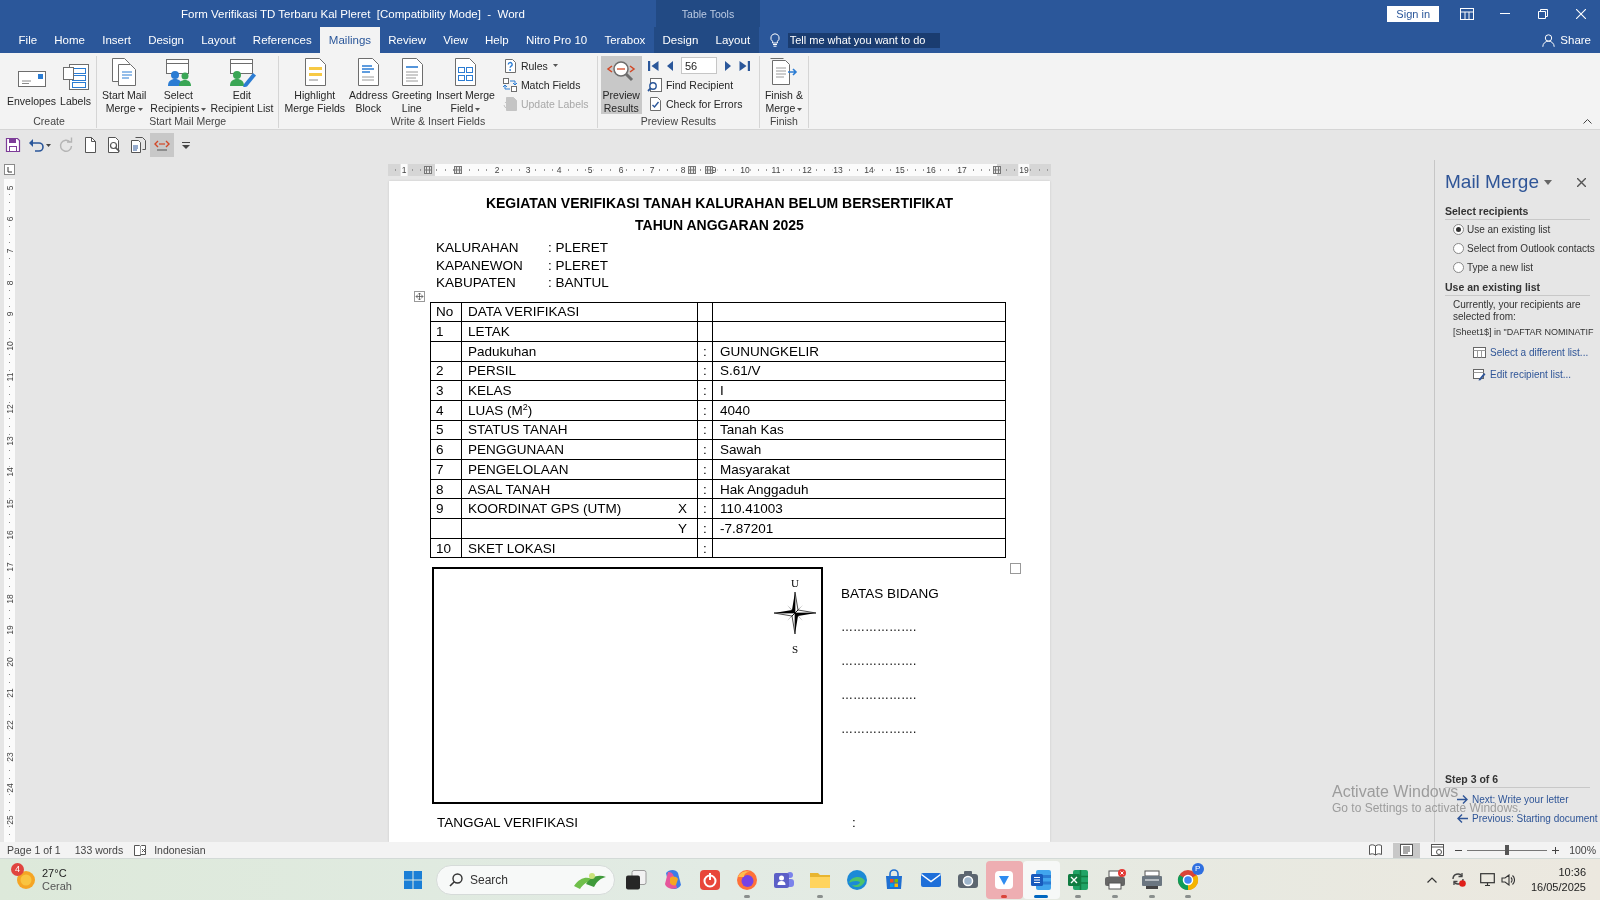  What do you see at coordinates (36, 145) in the screenshot?
I see `undo-icon` at bounding box center [36, 145].